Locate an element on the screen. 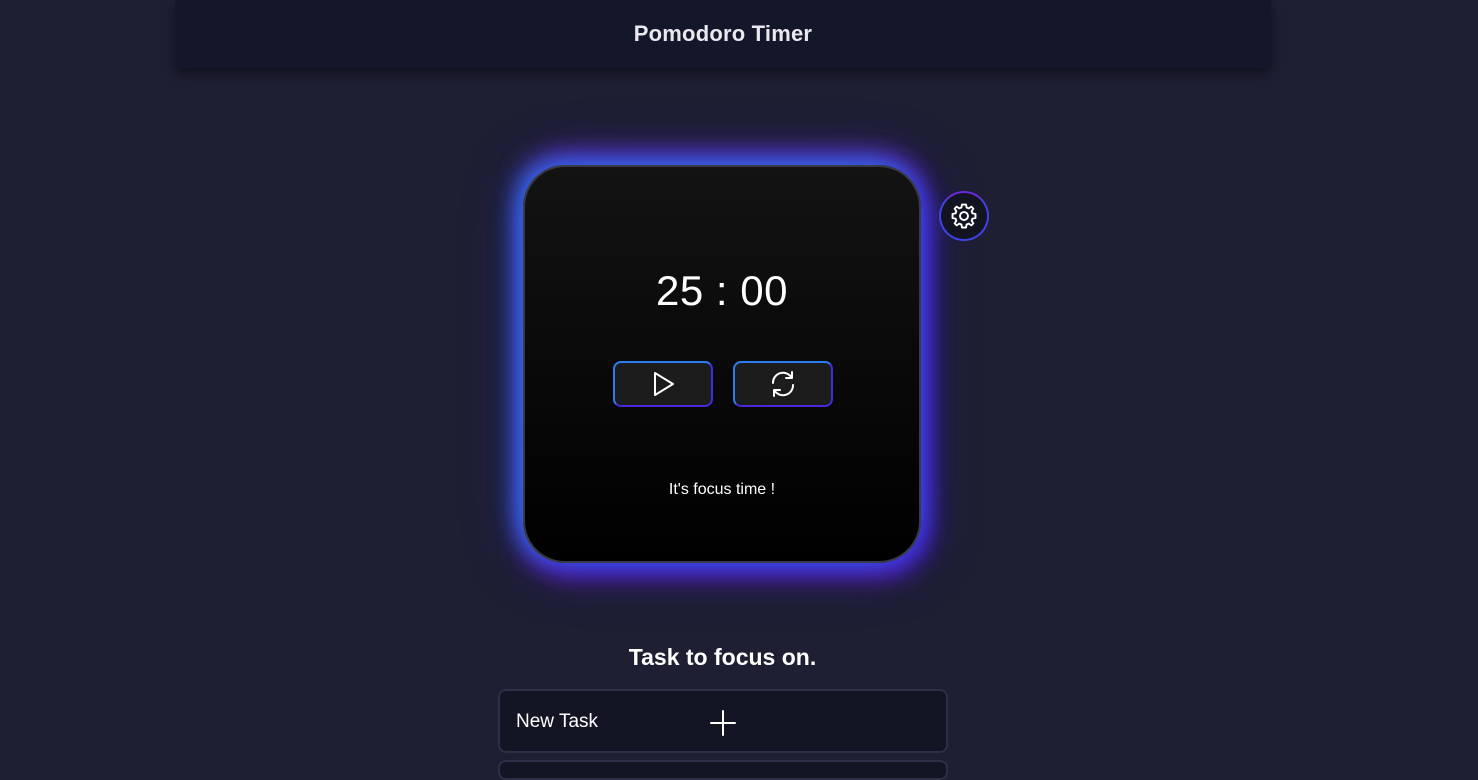  start-button is located at coordinates (663, 384).